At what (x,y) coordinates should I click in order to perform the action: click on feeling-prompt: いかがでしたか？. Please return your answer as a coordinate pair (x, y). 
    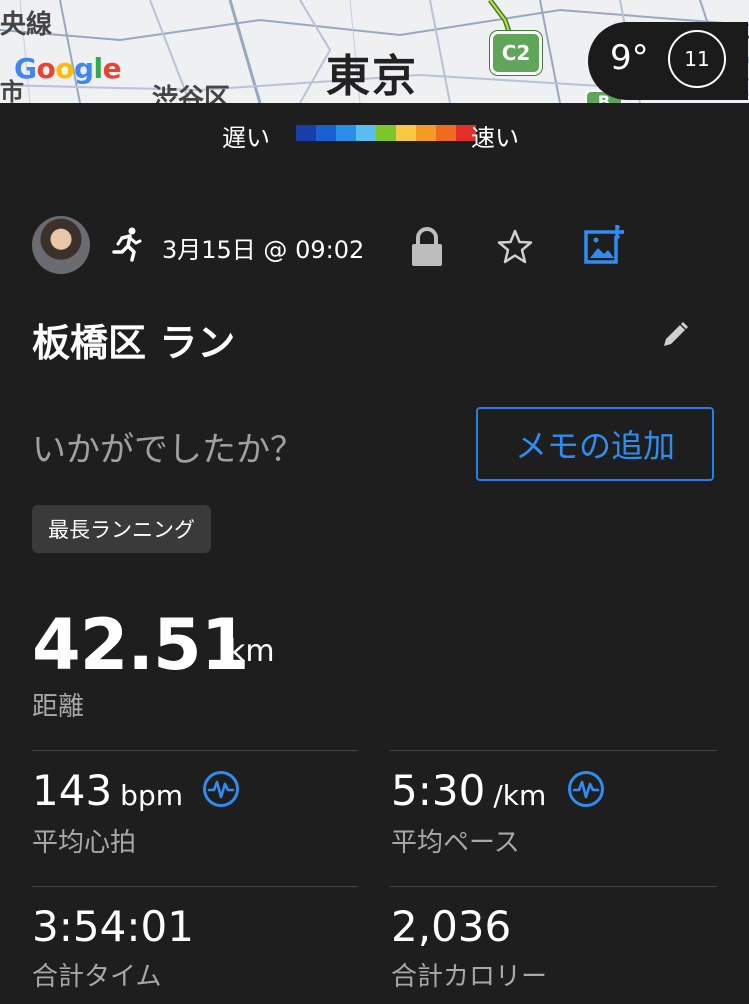
    Looking at the image, I should click on (168, 450).